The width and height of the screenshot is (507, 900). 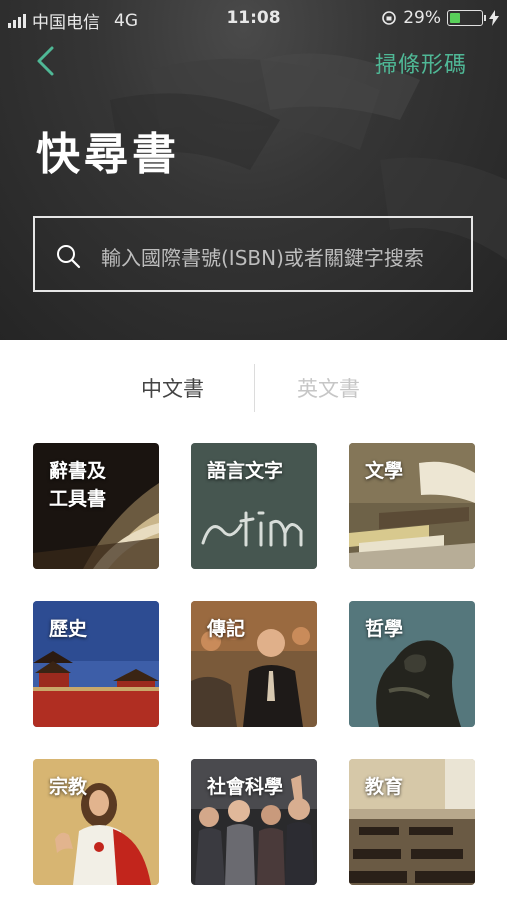 What do you see at coordinates (96, 822) in the screenshot?
I see `category-religion-tile: 宗教` at bounding box center [96, 822].